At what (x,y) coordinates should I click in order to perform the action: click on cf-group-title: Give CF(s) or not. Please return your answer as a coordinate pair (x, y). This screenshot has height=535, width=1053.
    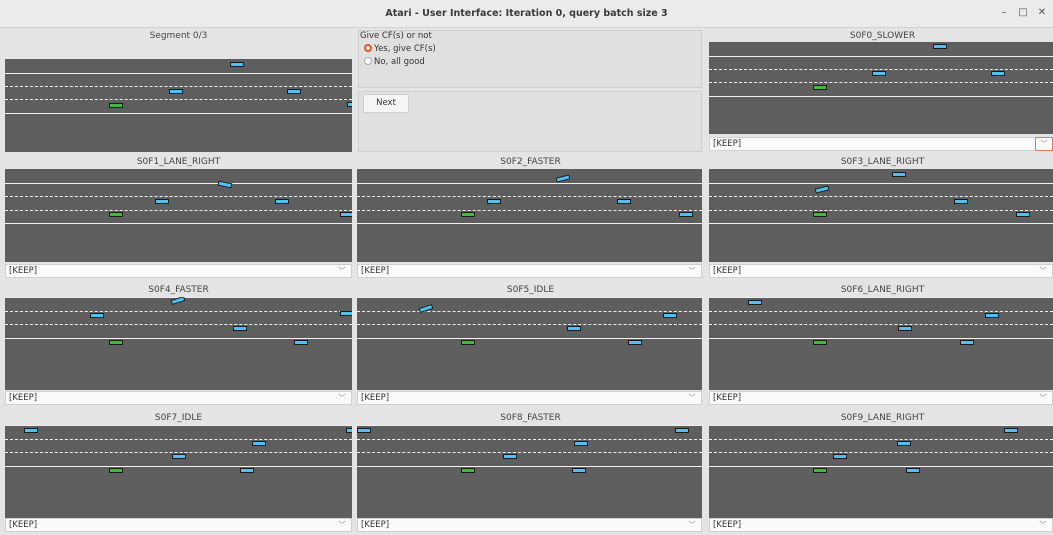
    Looking at the image, I should click on (396, 36).